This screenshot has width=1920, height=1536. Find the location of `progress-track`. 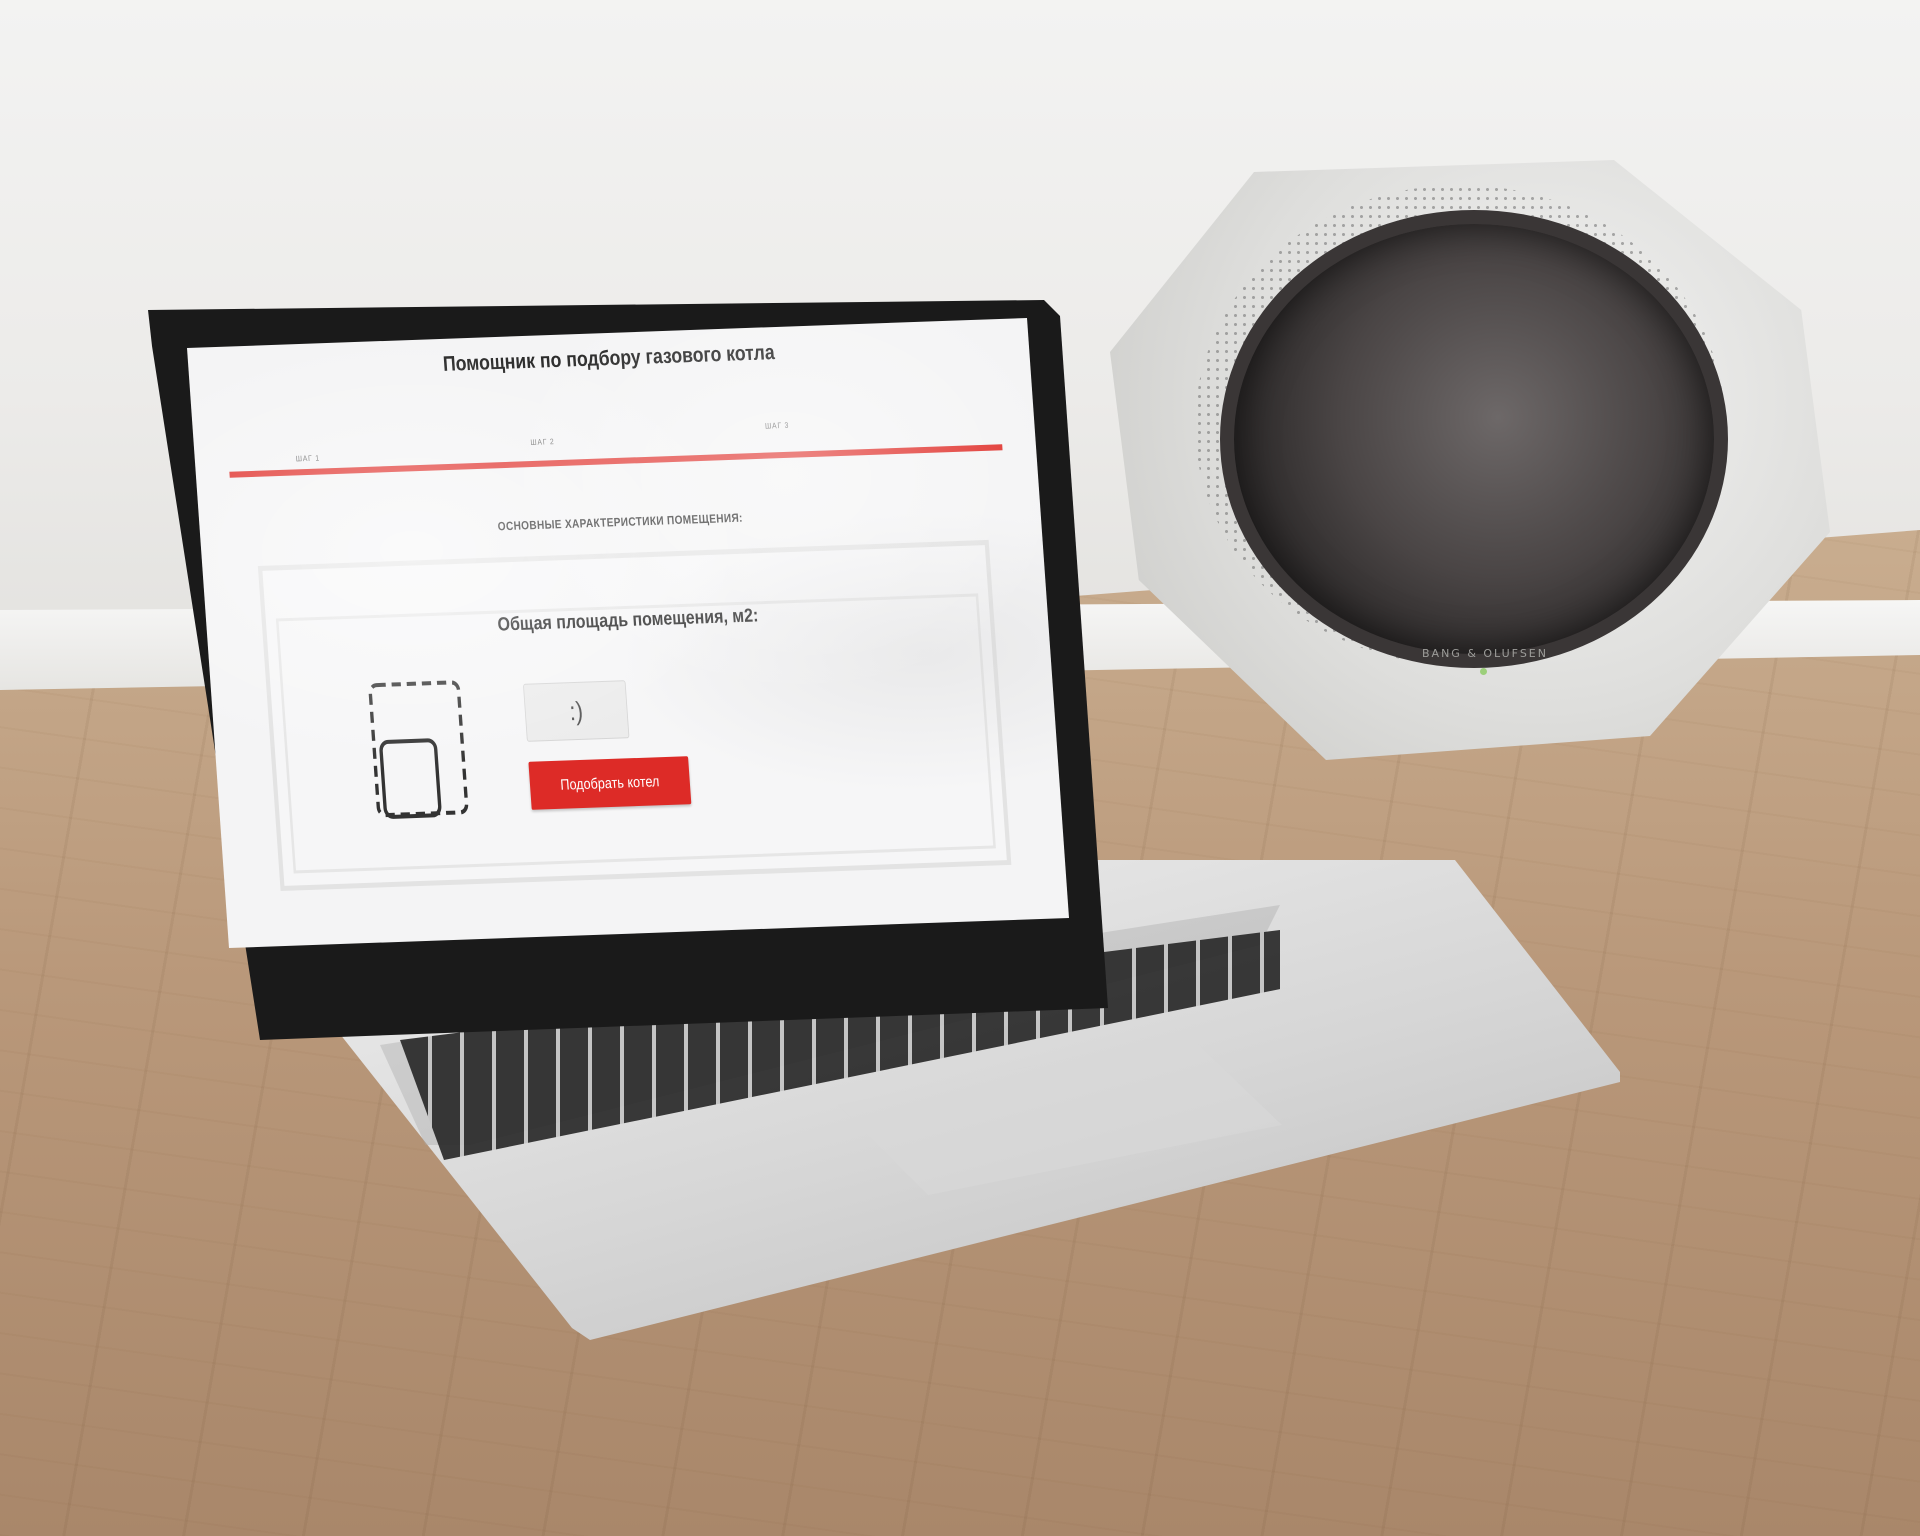

progress-track is located at coordinates (616, 461).